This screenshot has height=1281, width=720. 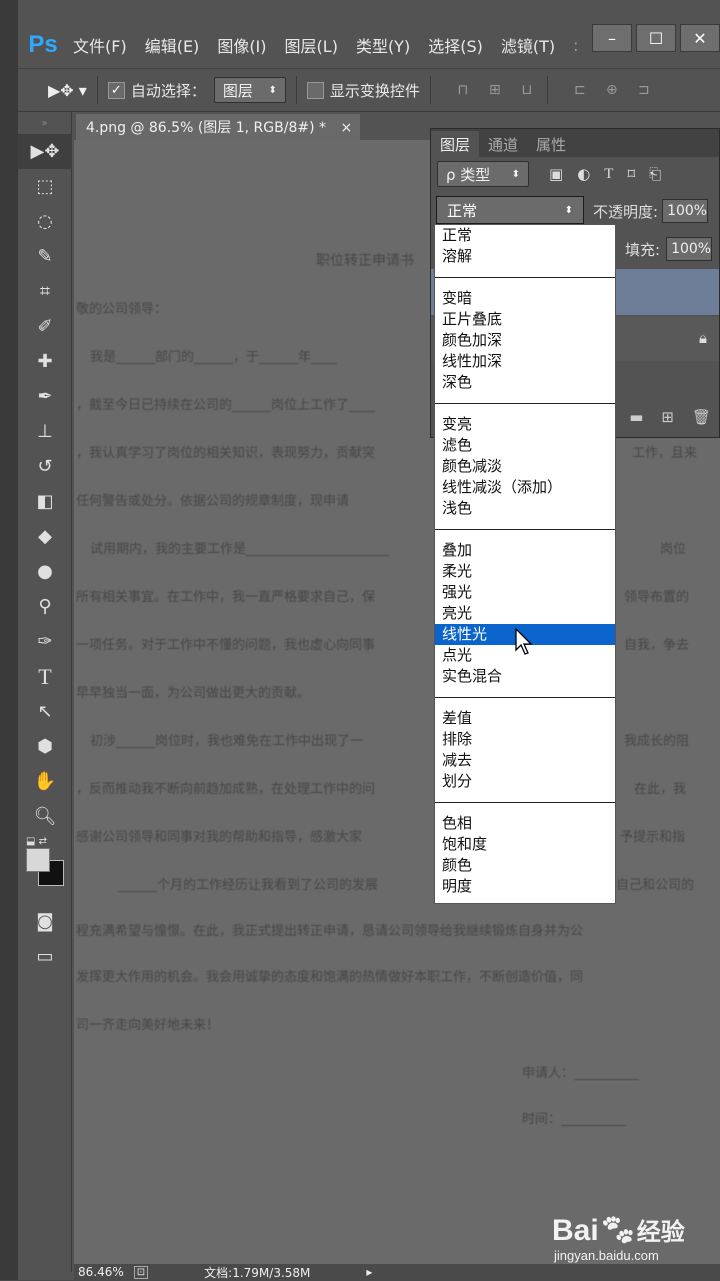 What do you see at coordinates (483, 174) in the screenshot?
I see `filter-kind-select: ρ 类型 ⬍` at bounding box center [483, 174].